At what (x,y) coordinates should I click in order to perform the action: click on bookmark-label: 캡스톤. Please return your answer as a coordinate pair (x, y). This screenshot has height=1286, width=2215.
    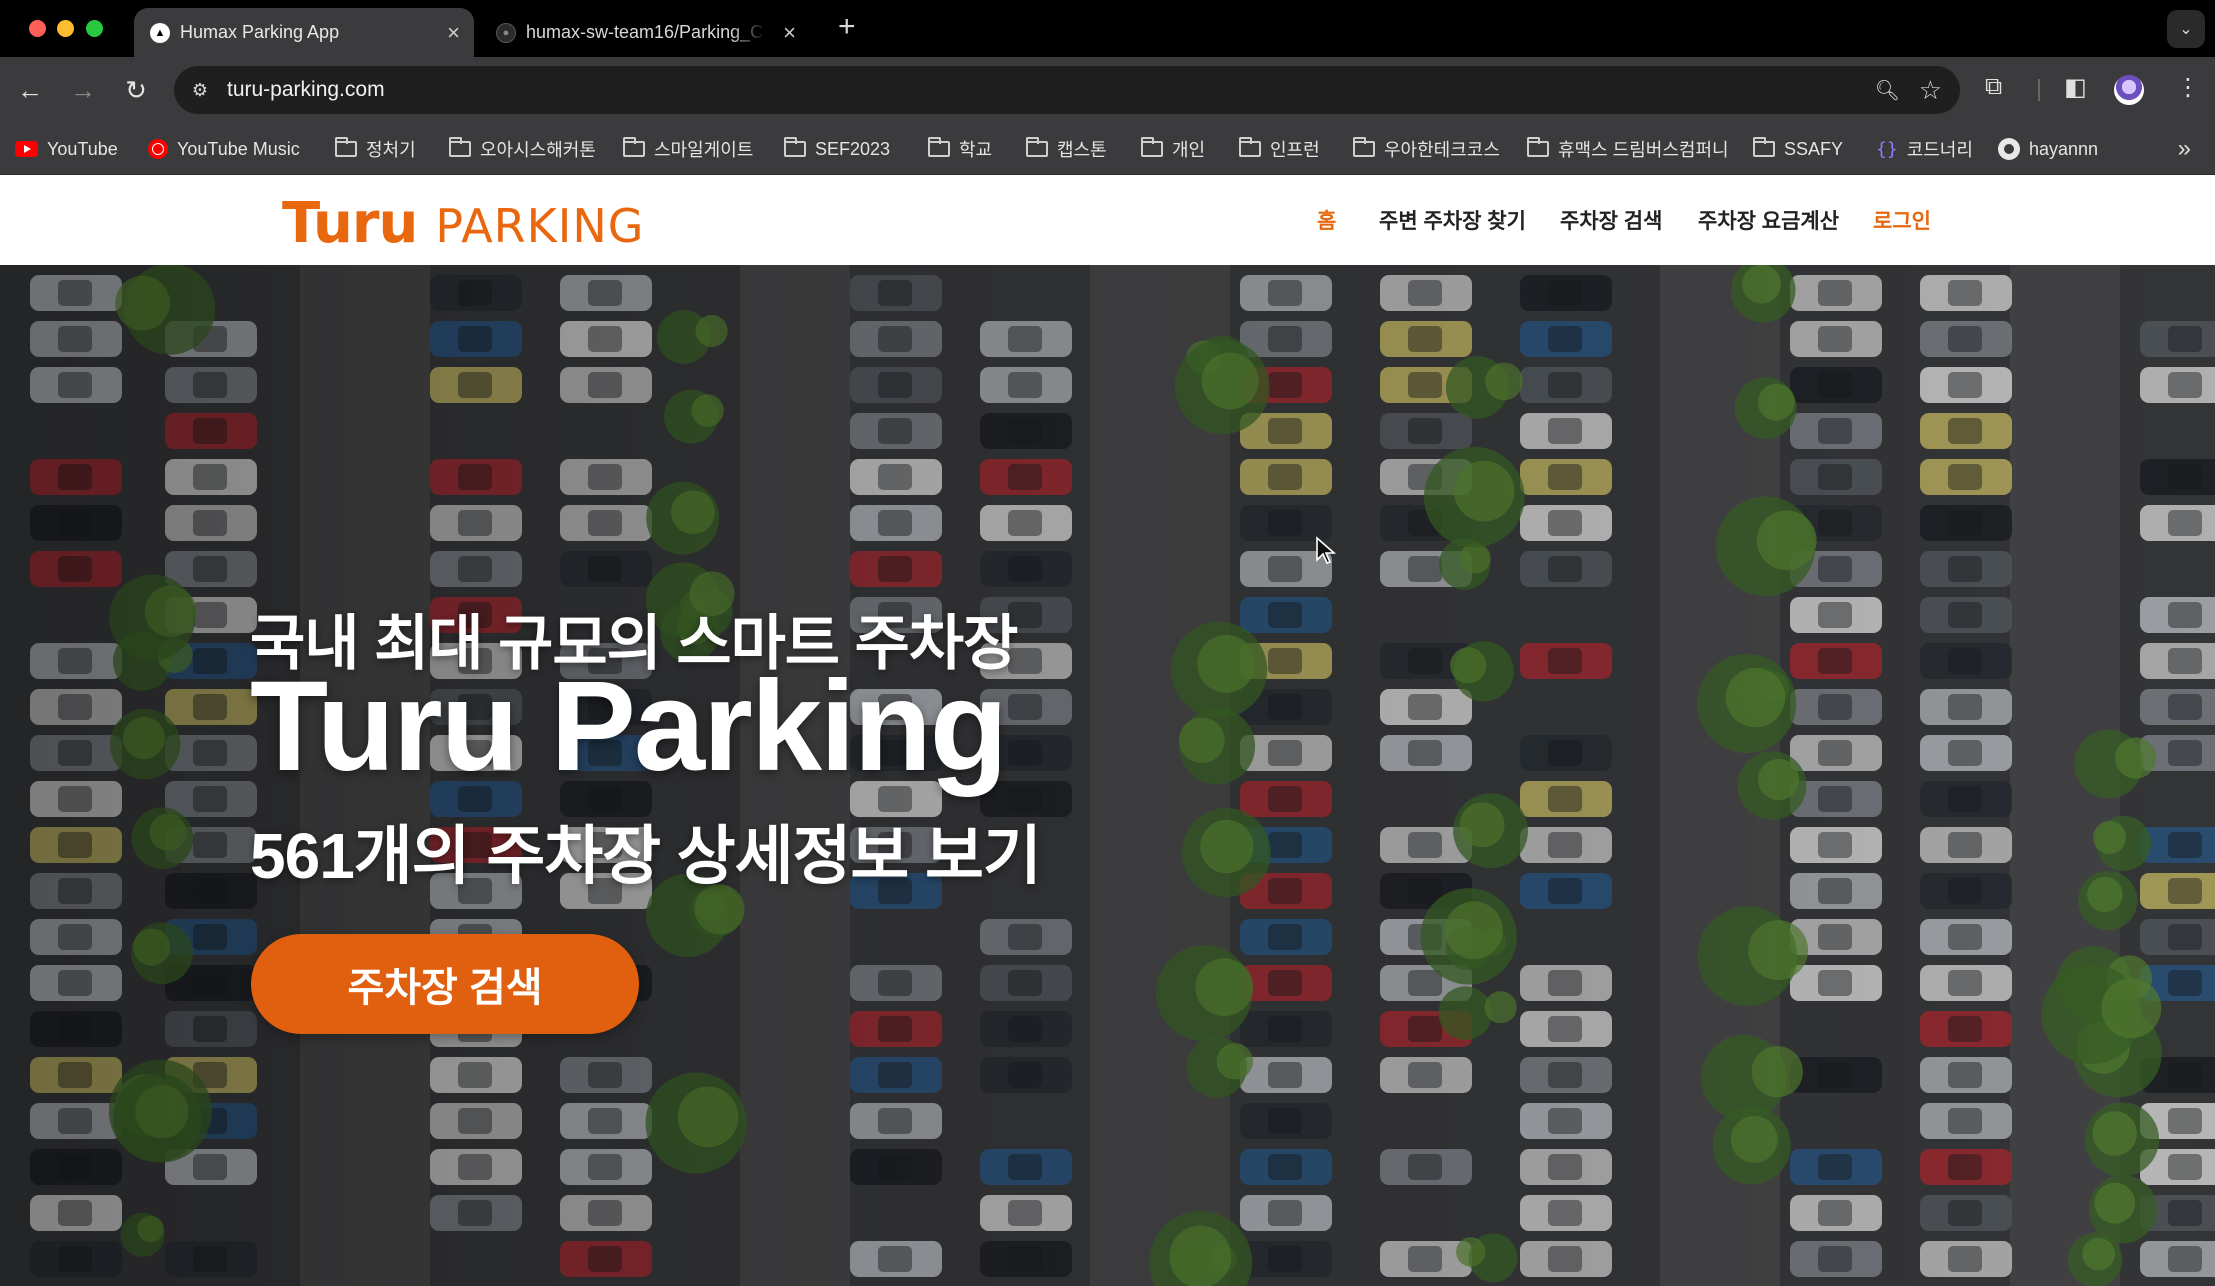
    Looking at the image, I should click on (1082, 150).